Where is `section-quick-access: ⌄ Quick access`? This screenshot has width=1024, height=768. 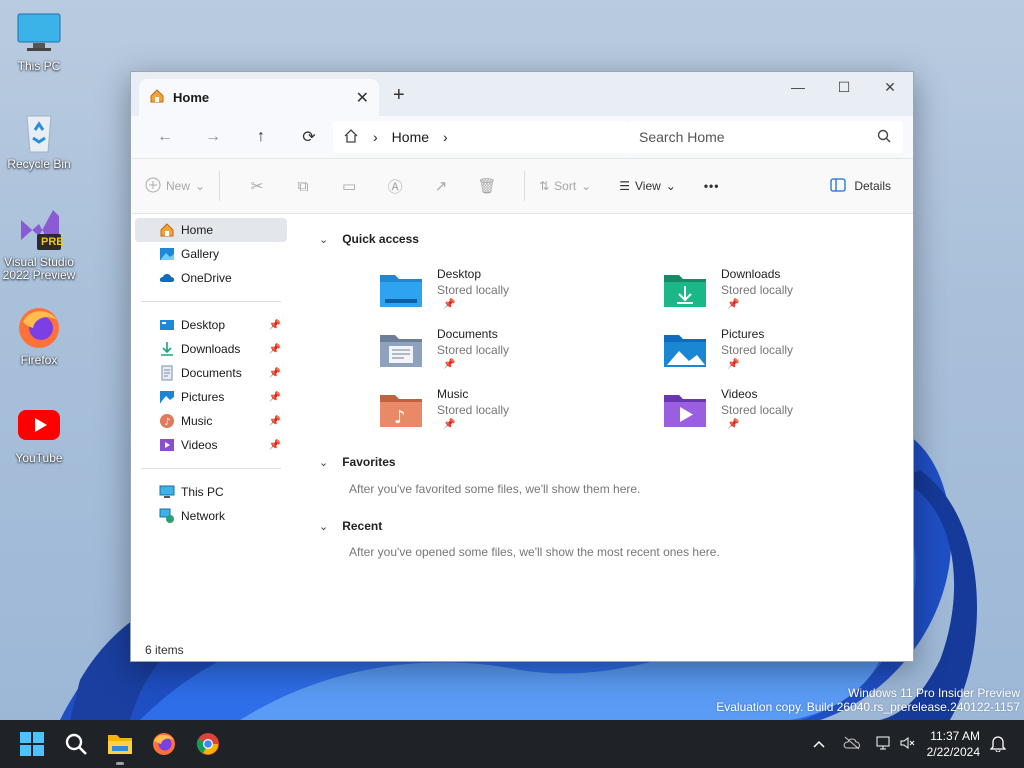
section-quick-access: ⌄ Quick access is located at coordinates (369, 239).